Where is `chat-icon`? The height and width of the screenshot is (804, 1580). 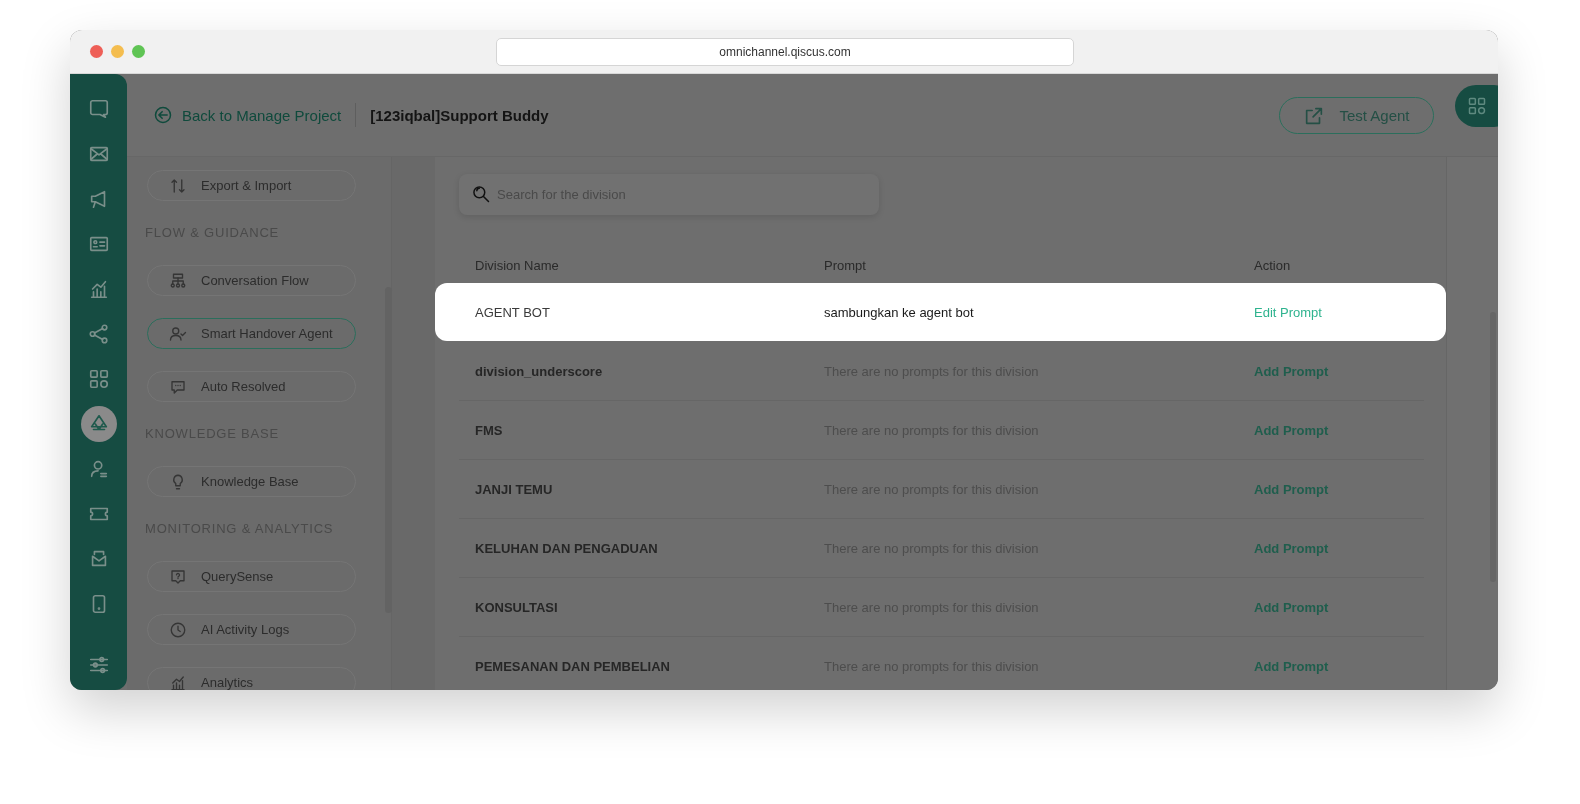 chat-icon is located at coordinates (98, 109).